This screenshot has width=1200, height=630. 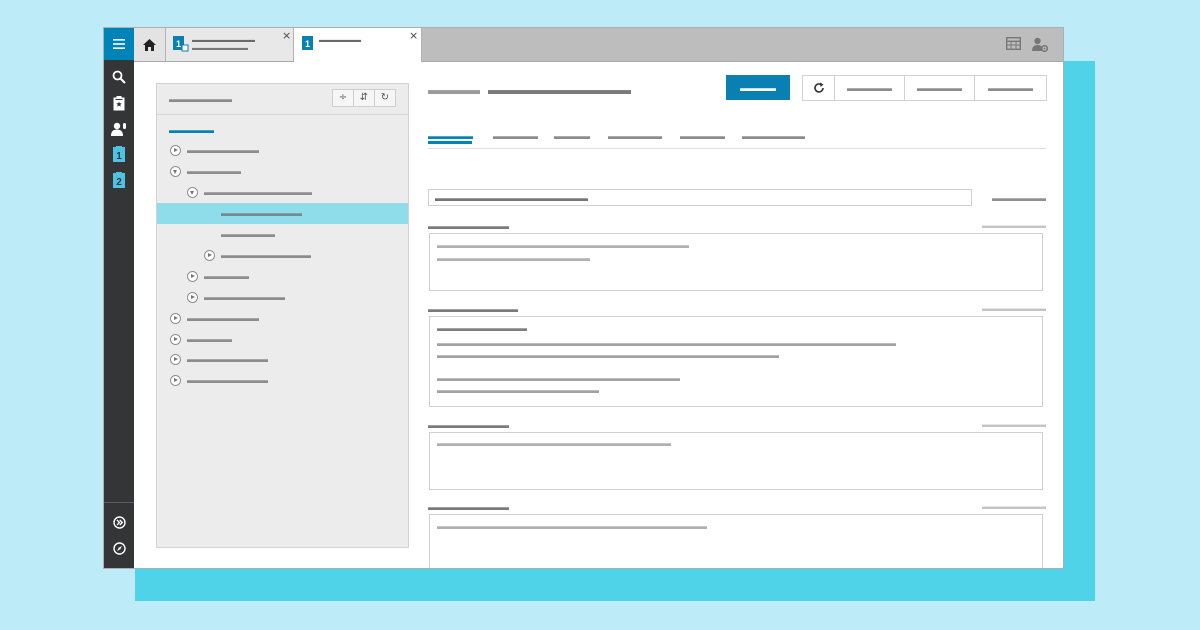 What do you see at coordinates (343, 98) in the screenshot?
I see `tree-collapse-button: ÷` at bounding box center [343, 98].